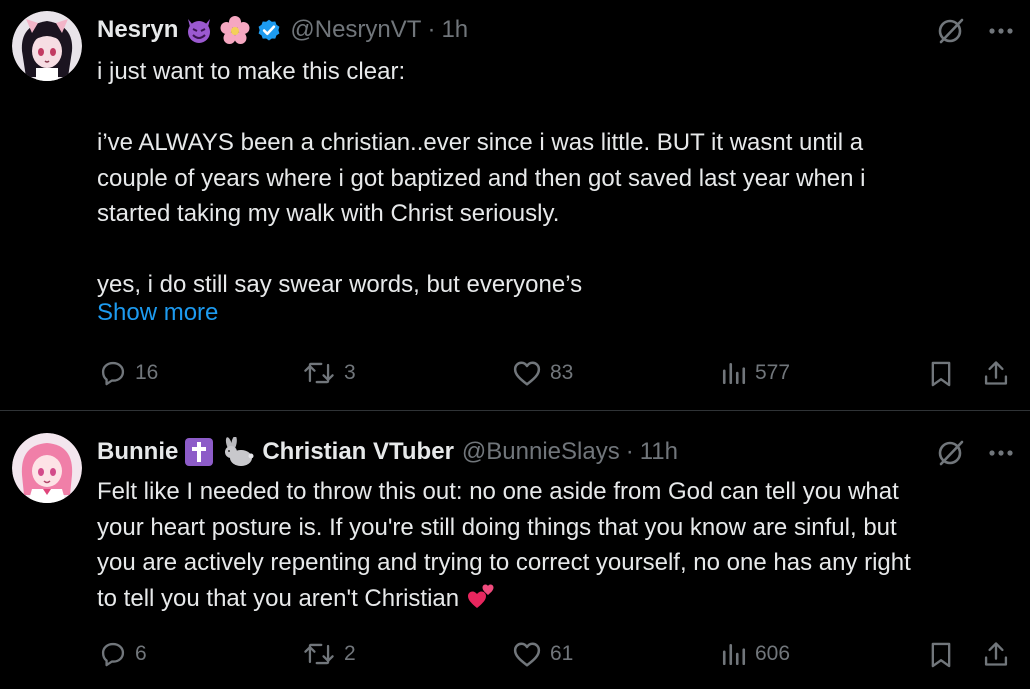 This screenshot has height=689, width=1030. I want to click on reply-count: 6, so click(141, 653).